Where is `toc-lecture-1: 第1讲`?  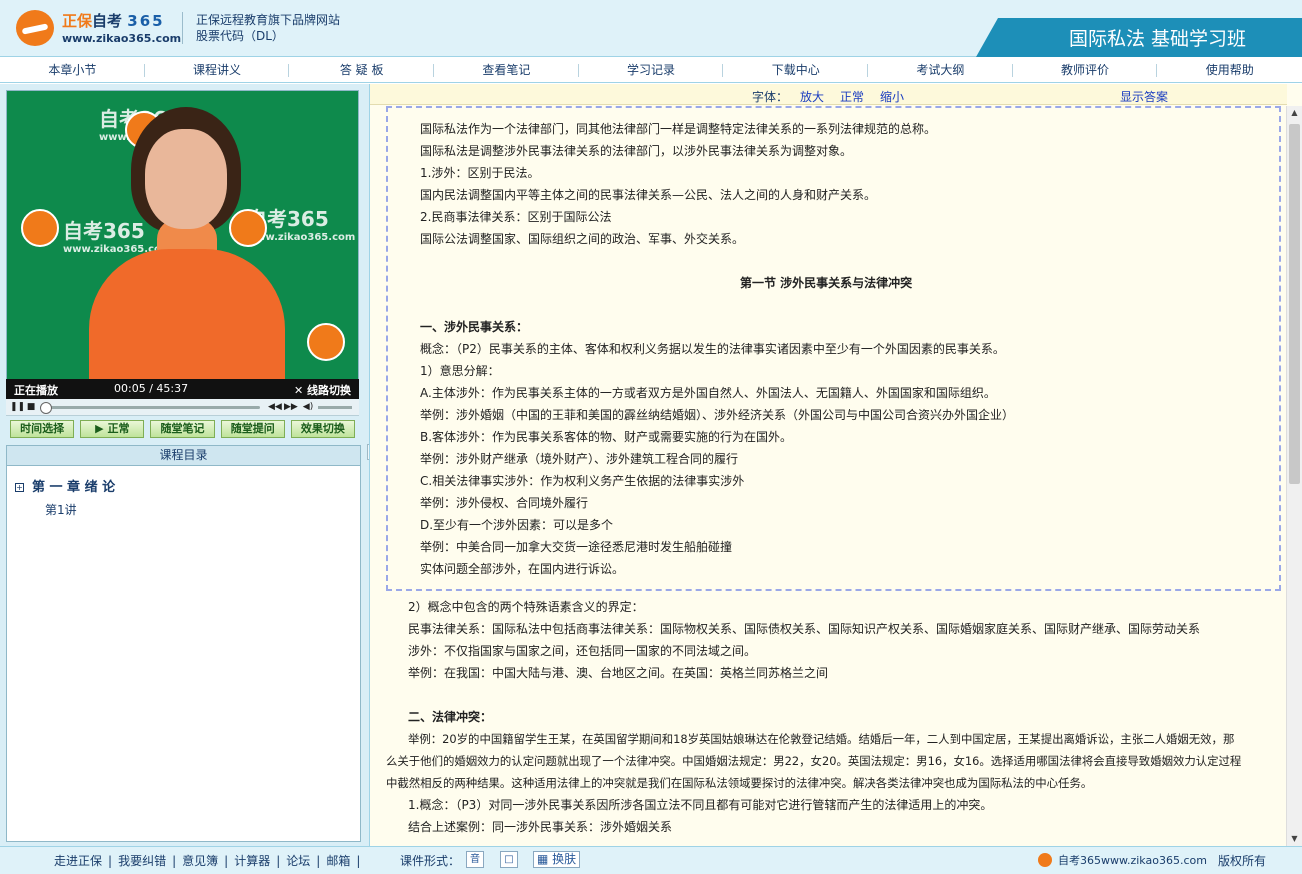 toc-lecture-1: 第1讲 is located at coordinates (61, 509).